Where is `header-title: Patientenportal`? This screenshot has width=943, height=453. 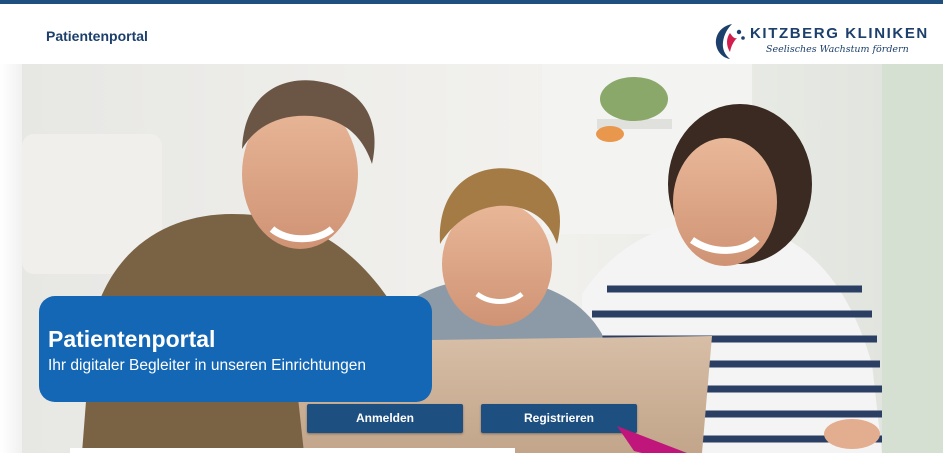
header-title: Patientenportal is located at coordinates (97, 36).